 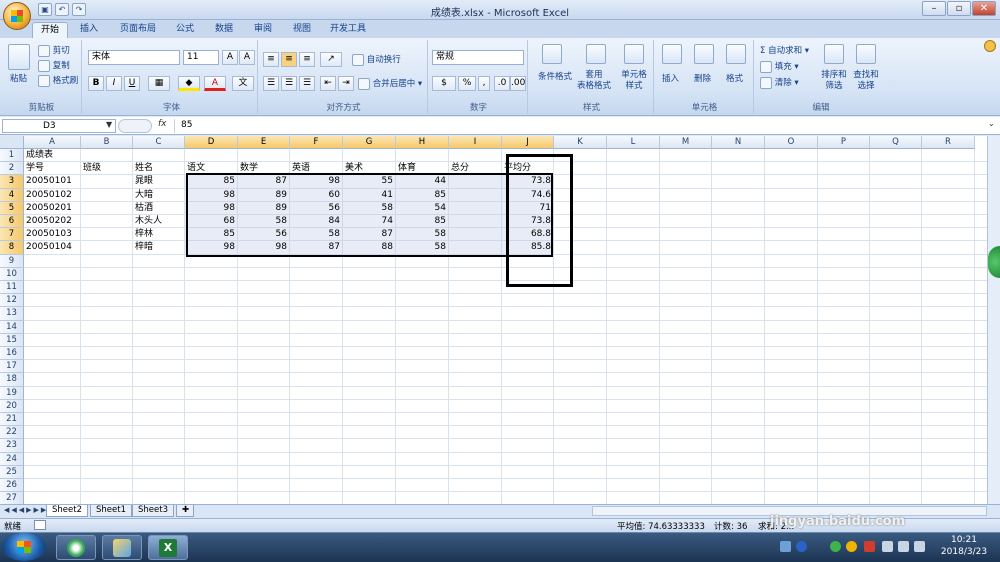 What do you see at coordinates (96, 83) in the screenshot?
I see `bold-button: B` at bounding box center [96, 83].